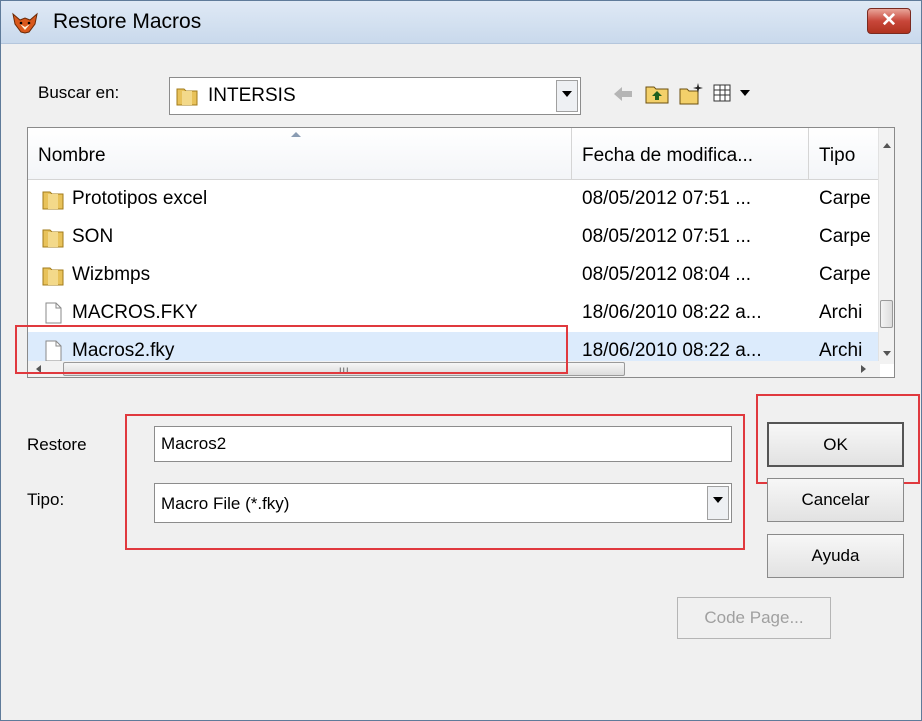  What do you see at coordinates (886, 246) in the screenshot?
I see `vertical-scrollbar` at bounding box center [886, 246].